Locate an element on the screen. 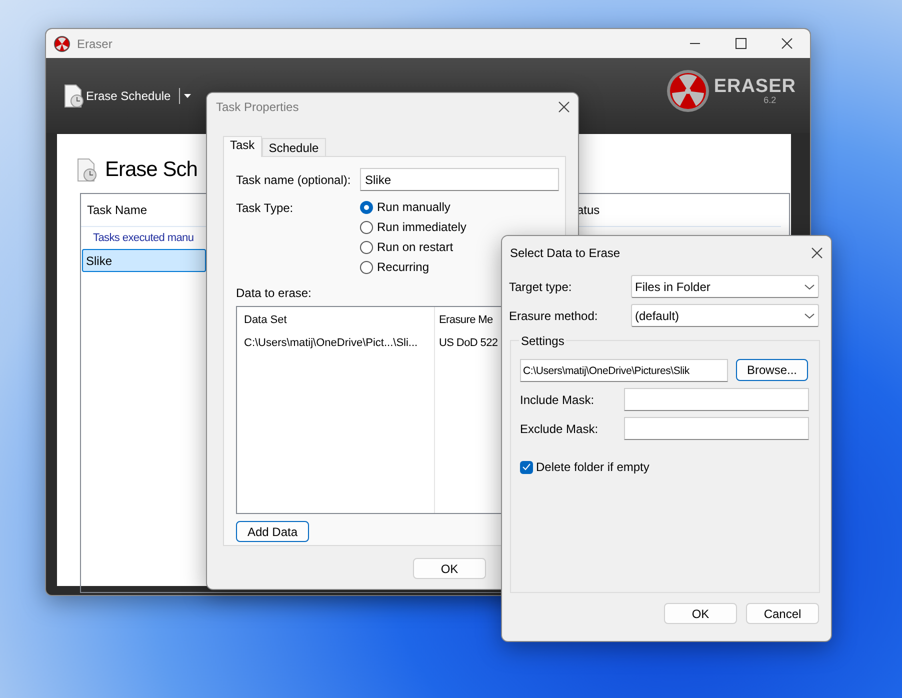 This screenshot has height=698, width=902. path-field: C:\Users\matij\OneDrive\Pictures\Slik is located at coordinates (624, 370).